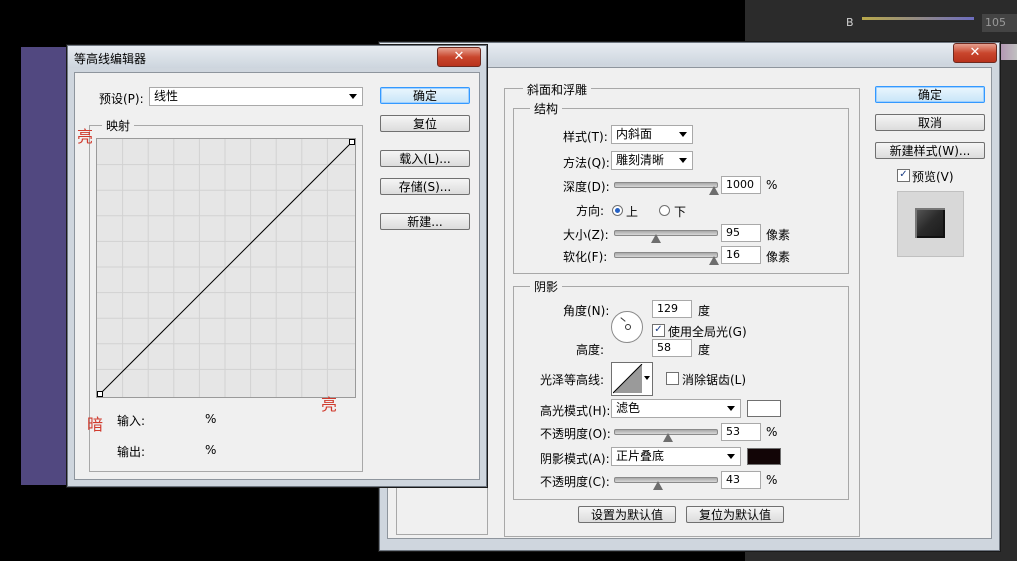  I want to click on contour-ok-button: 确定, so click(425, 95).